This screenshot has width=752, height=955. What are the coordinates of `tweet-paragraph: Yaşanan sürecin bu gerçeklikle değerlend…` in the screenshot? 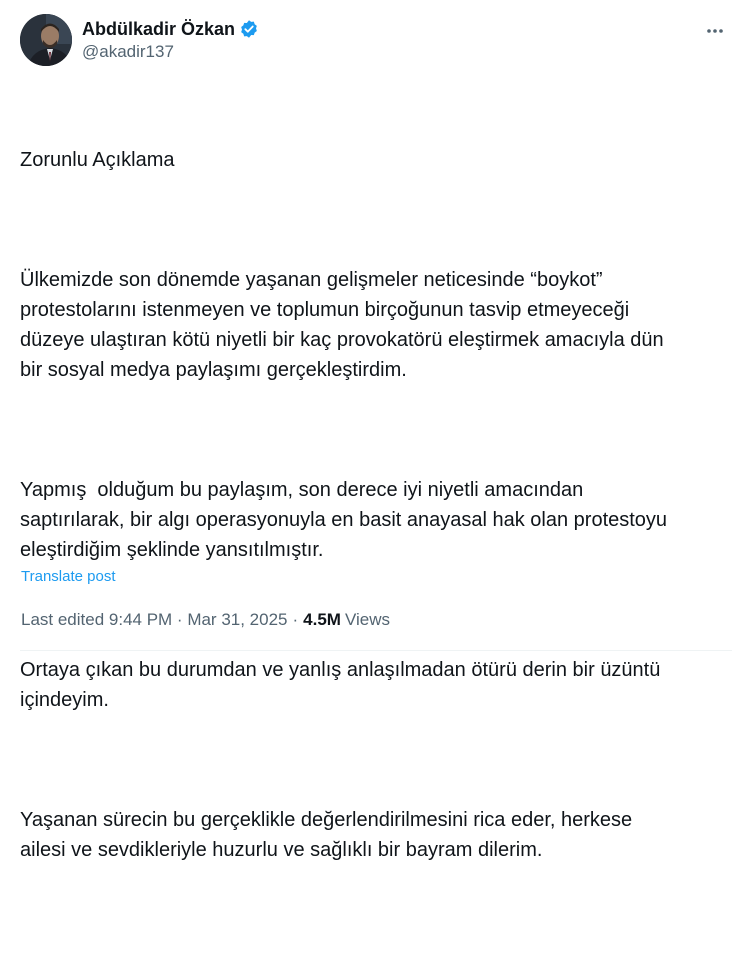 It's located at (326, 835).